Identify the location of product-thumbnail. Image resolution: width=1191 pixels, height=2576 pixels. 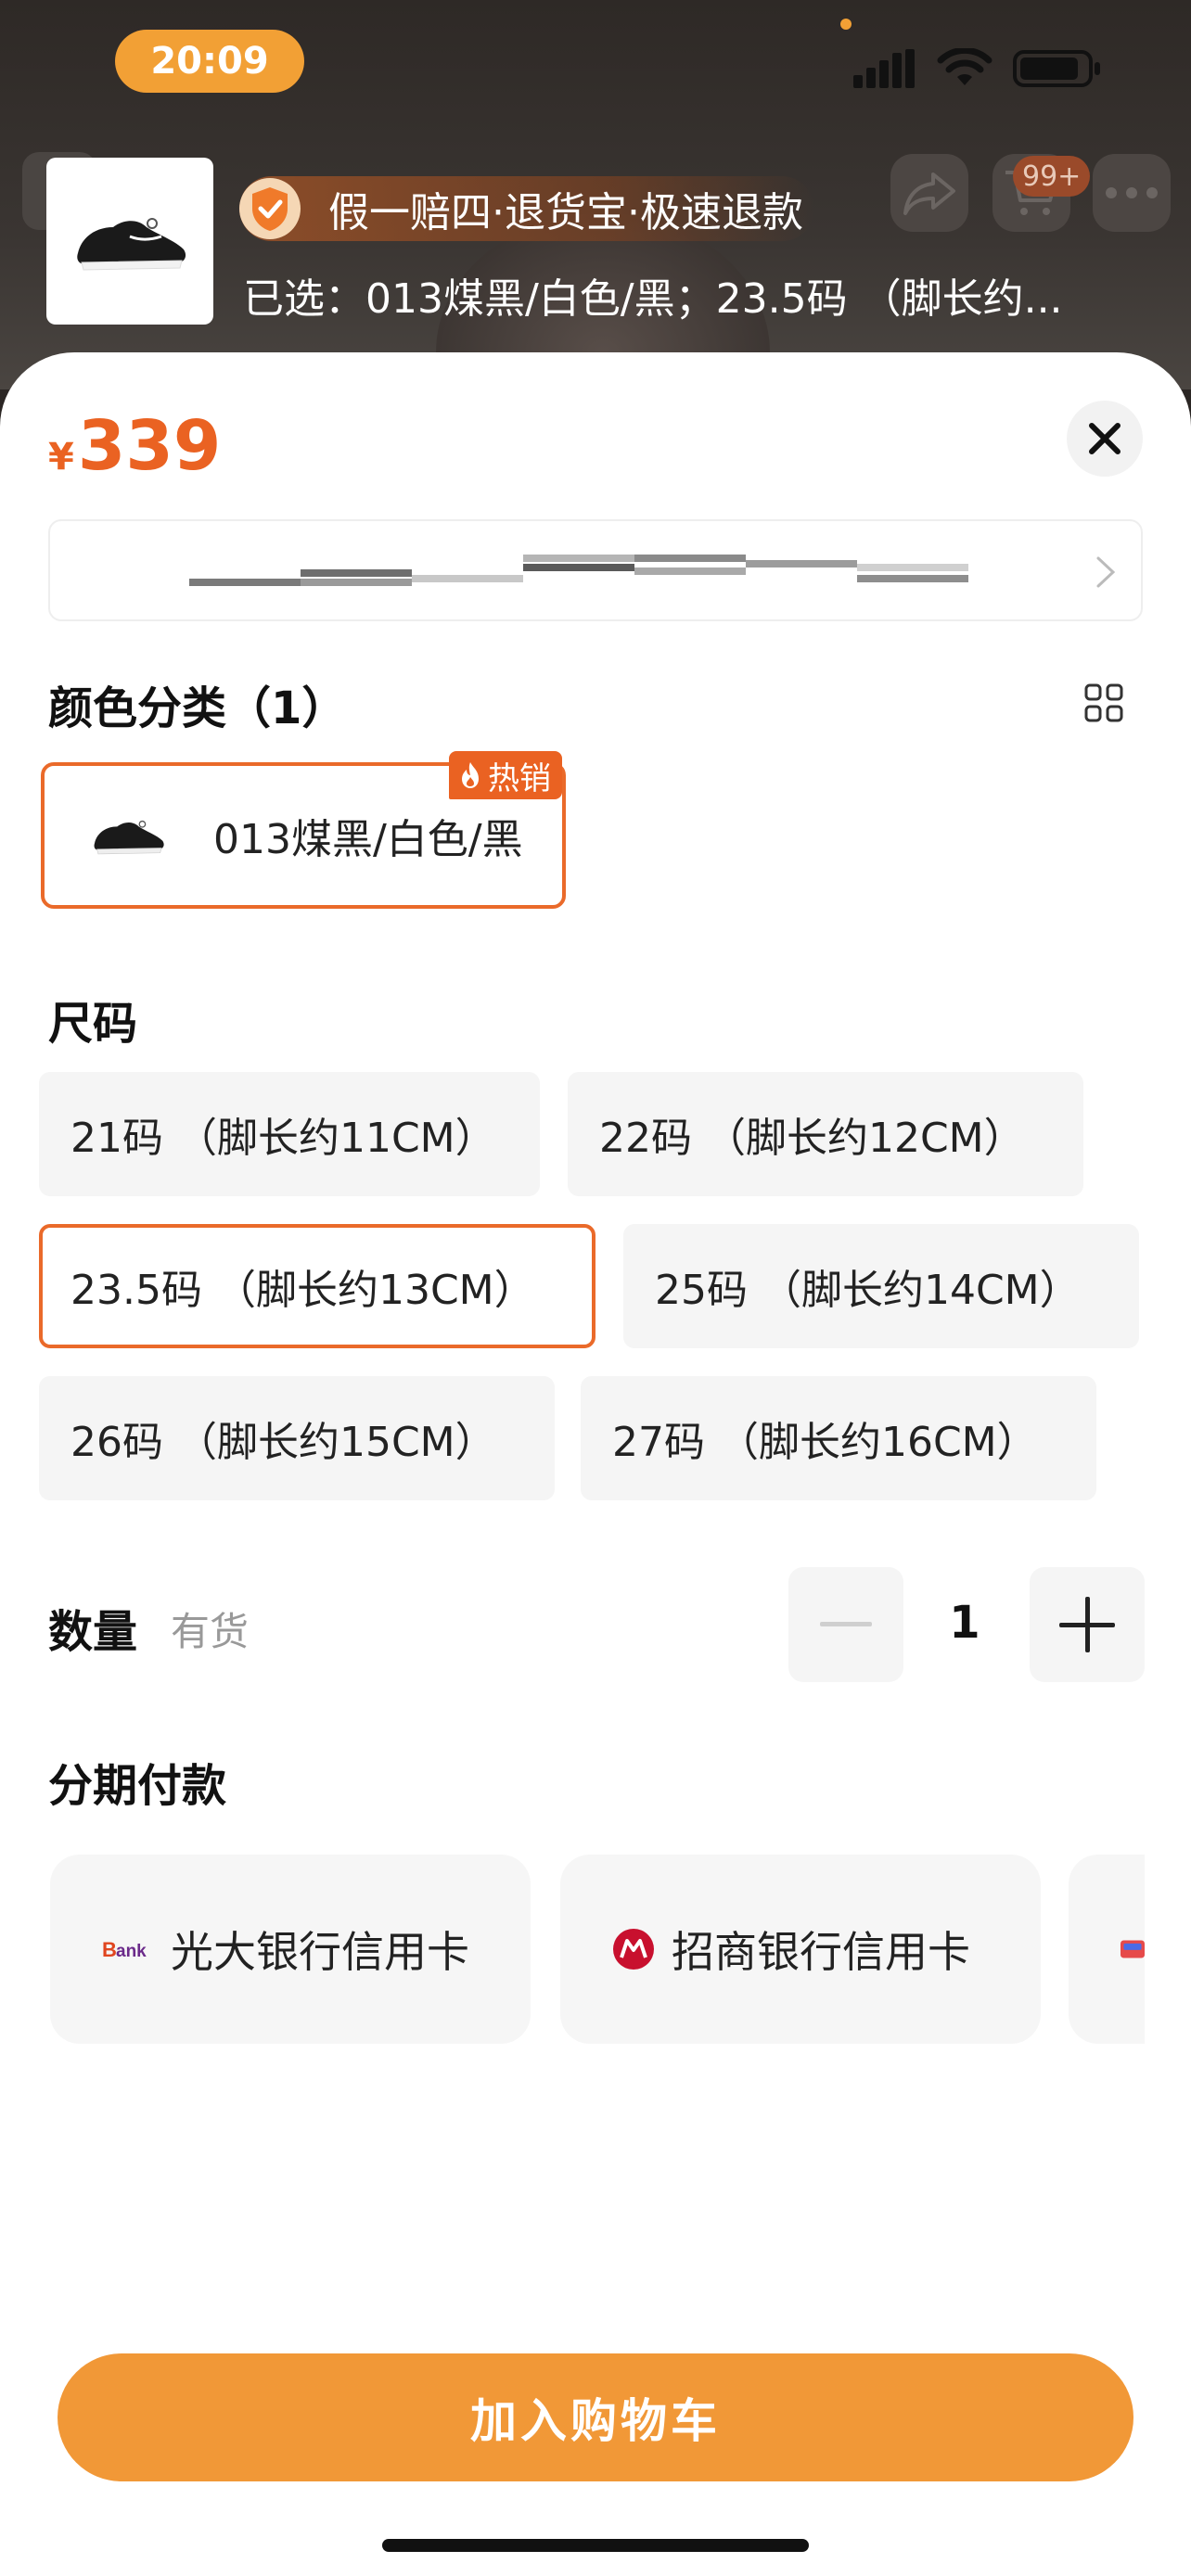
(129, 241).